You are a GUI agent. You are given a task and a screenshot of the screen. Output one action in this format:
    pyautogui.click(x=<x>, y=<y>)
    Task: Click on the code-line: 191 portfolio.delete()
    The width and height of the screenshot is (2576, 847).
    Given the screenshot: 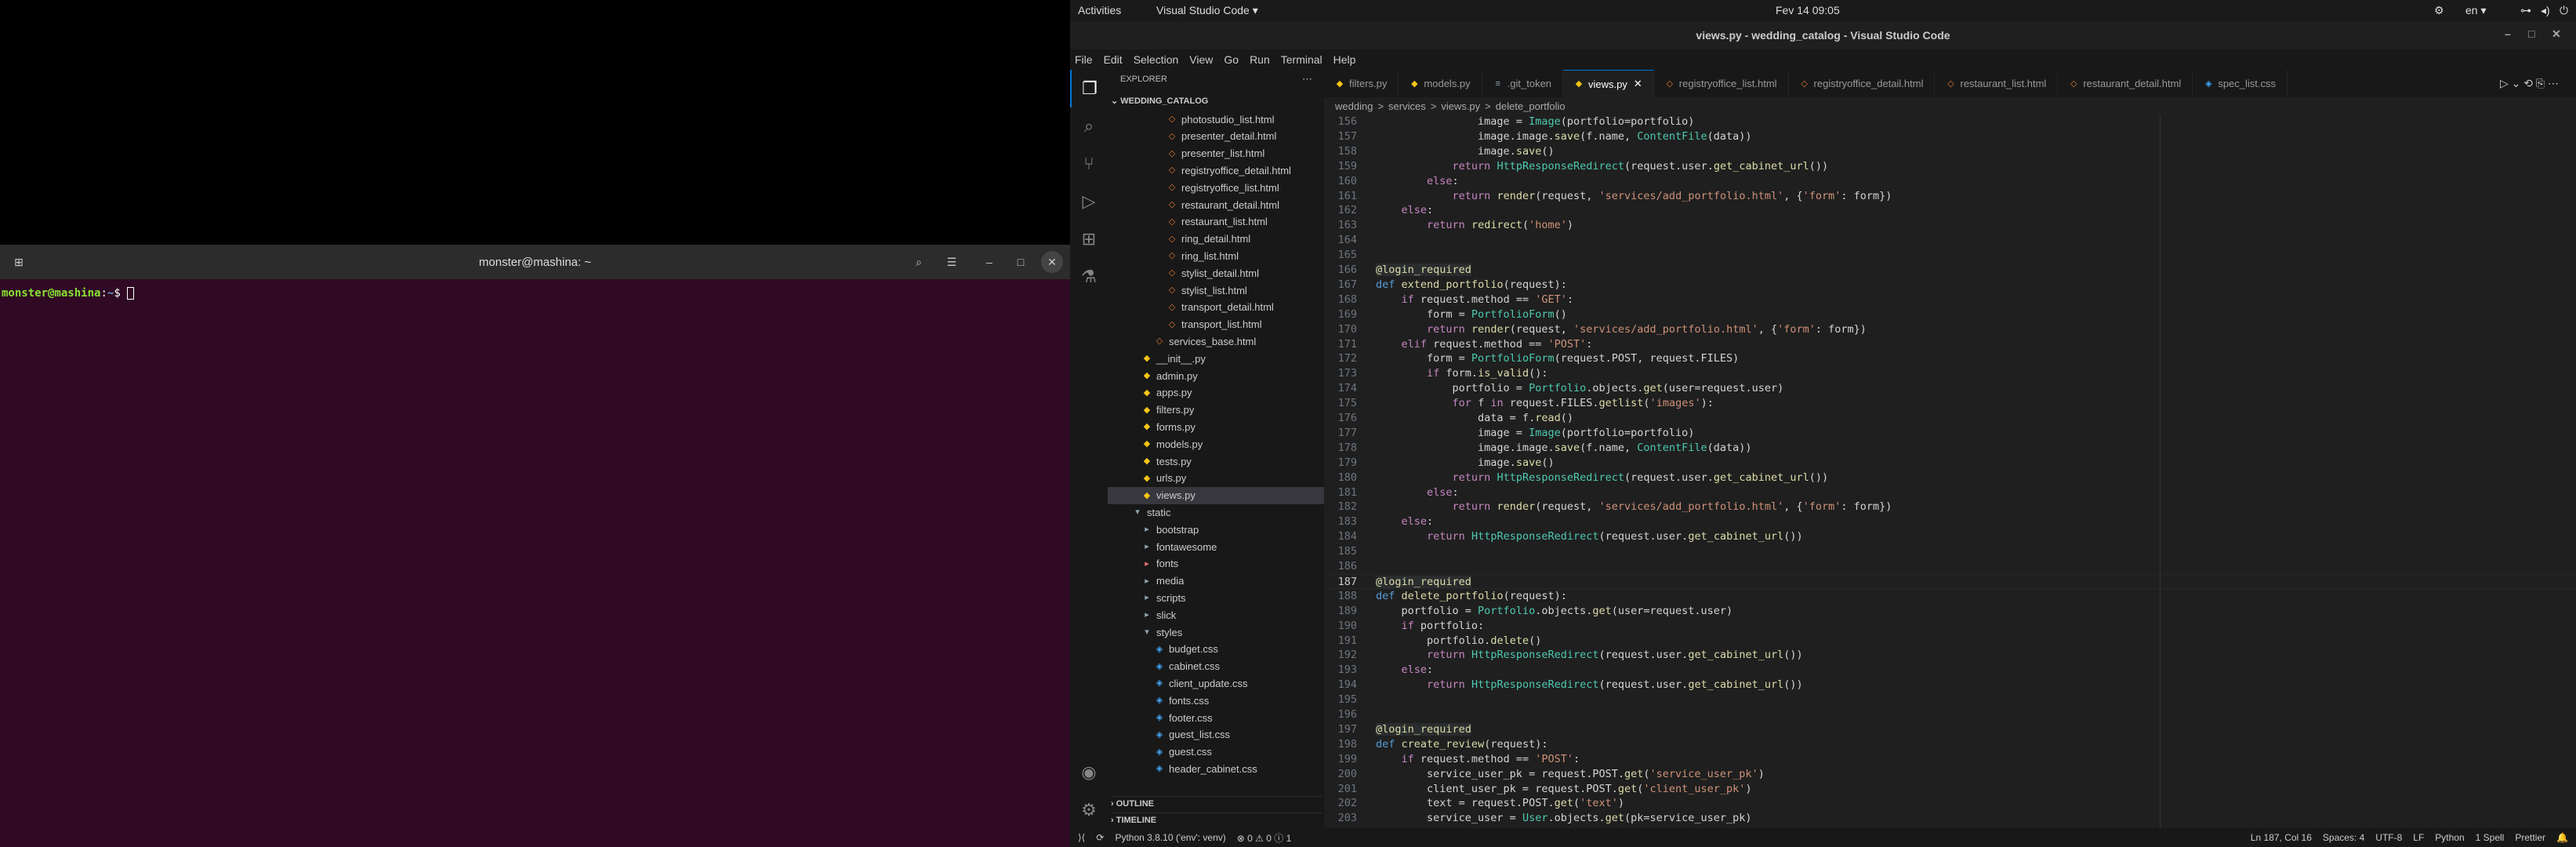 What is the action you would take?
    pyautogui.click(x=1950, y=641)
    